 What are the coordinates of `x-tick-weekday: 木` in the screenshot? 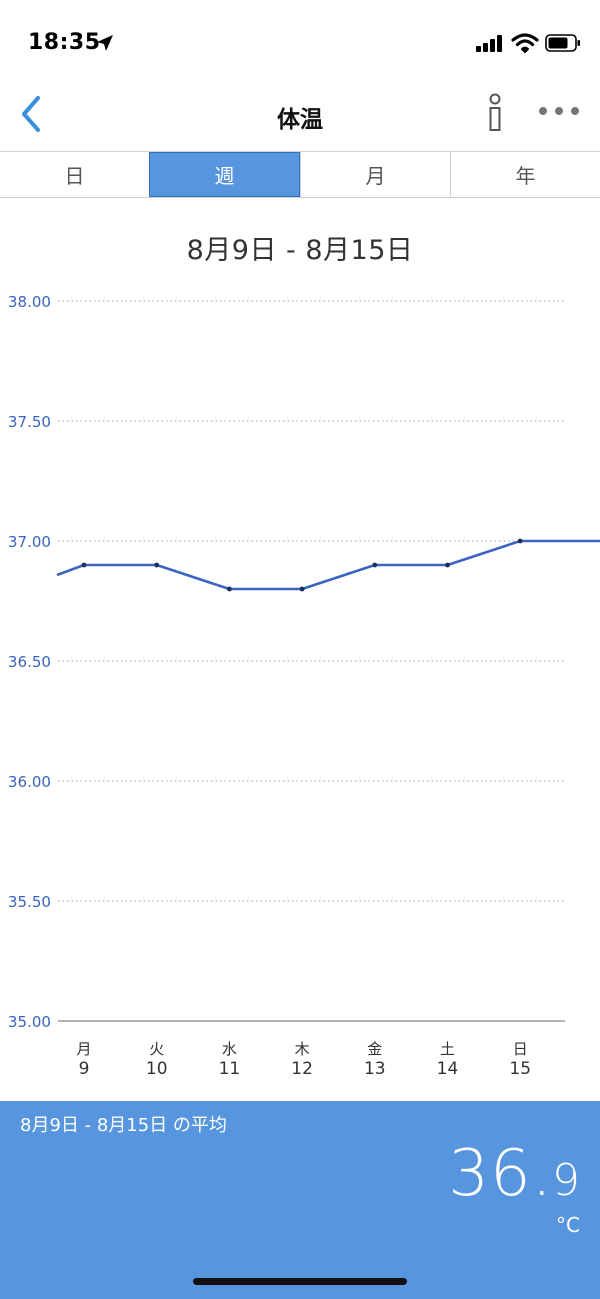 It's located at (302, 1049).